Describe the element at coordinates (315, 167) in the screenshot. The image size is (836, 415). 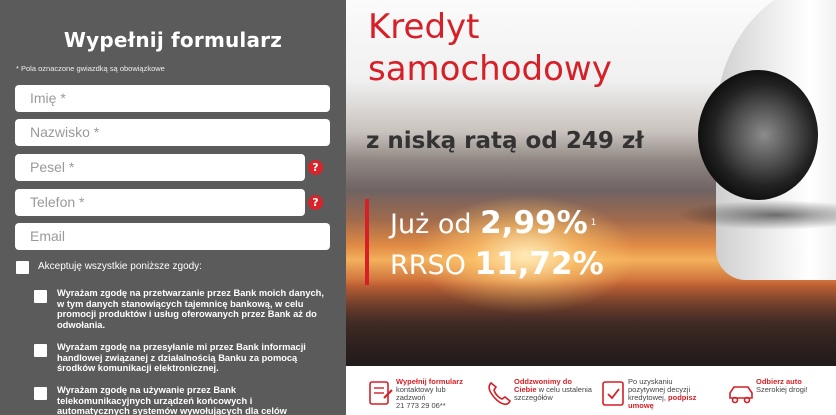
I see `pesel-error-icon: ?` at that location.